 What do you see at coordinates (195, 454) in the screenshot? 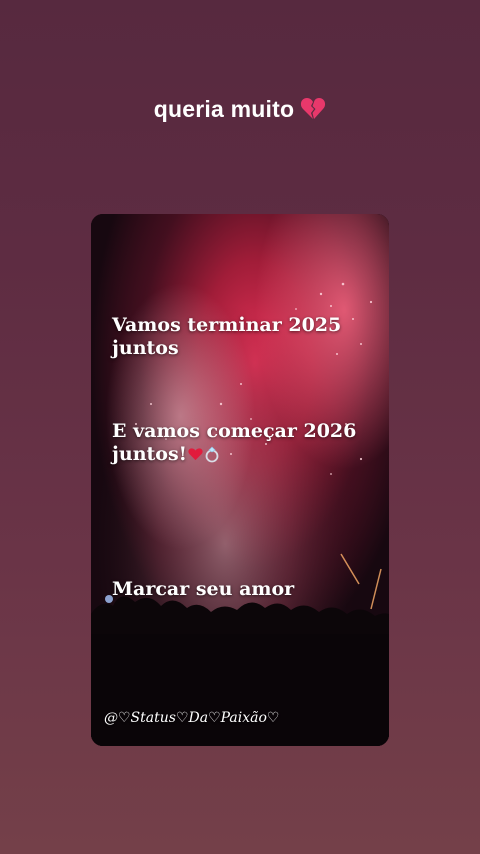
I see `red-heart-icon` at bounding box center [195, 454].